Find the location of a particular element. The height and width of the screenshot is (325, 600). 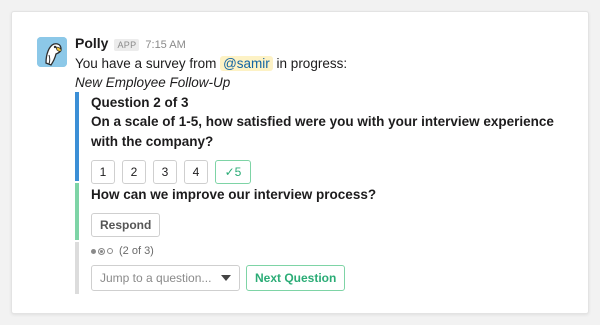

message-header: Polly APP 7:15 AM is located at coordinates (325, 44).